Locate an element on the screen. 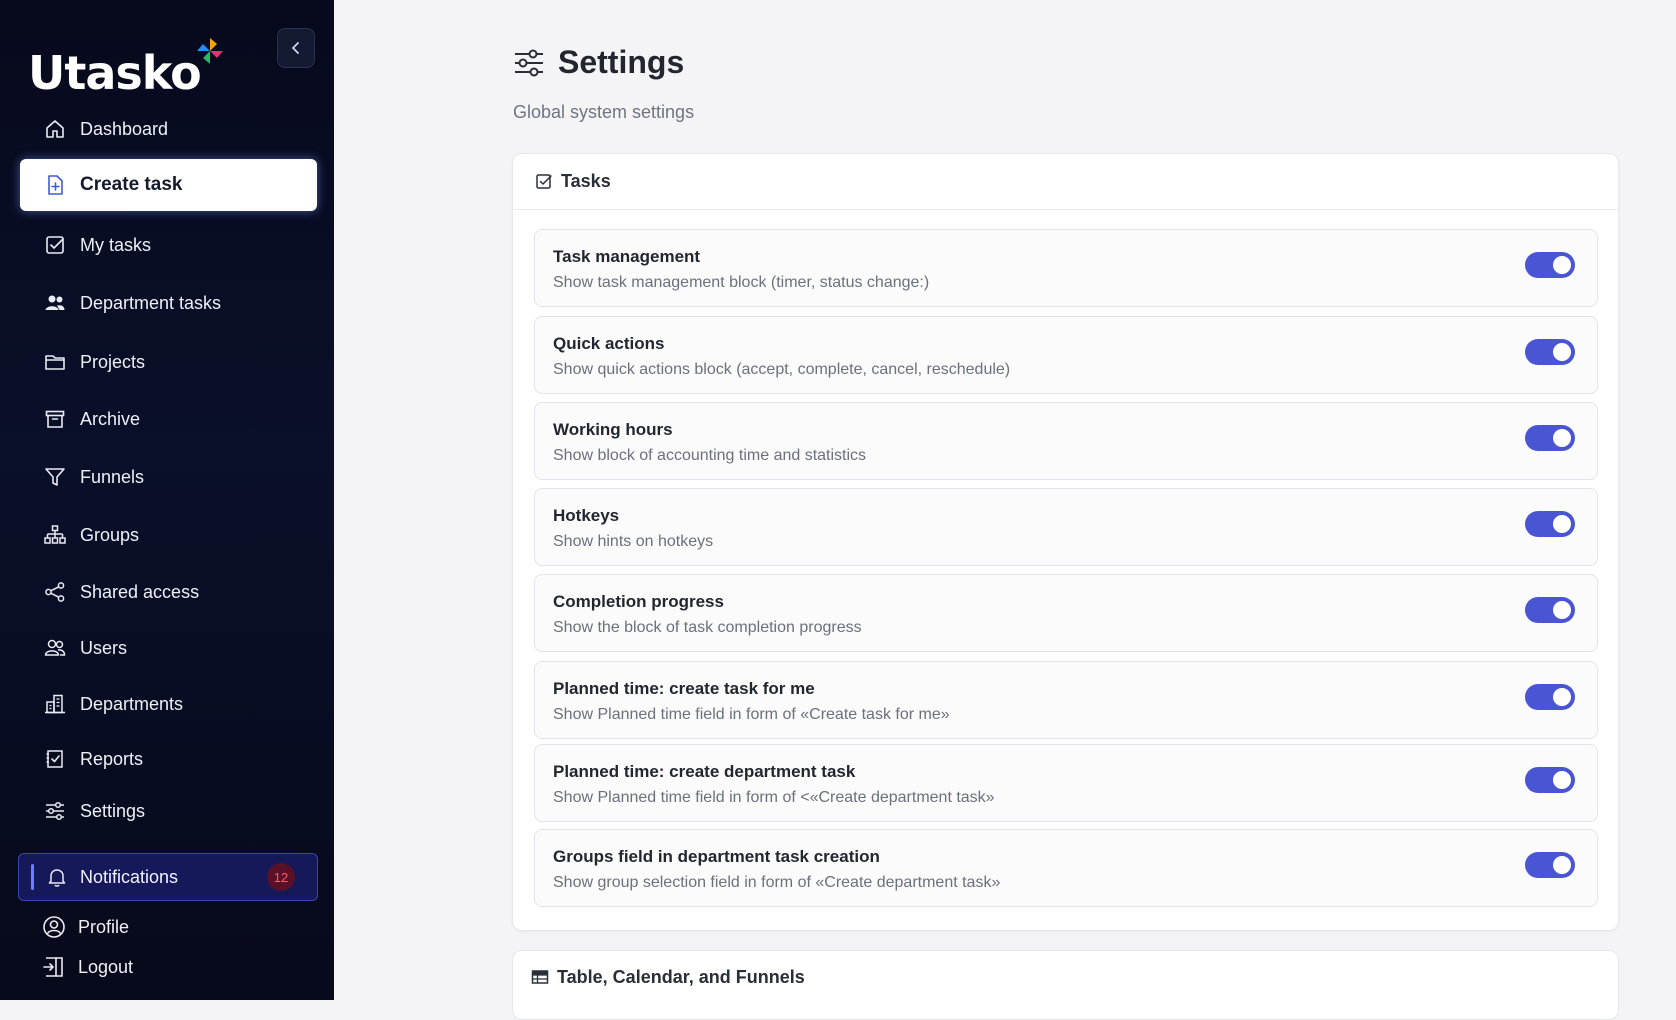 The width and height of the screenshot is (1676, 1020). bell-icon is located at coordinates (57, 877).